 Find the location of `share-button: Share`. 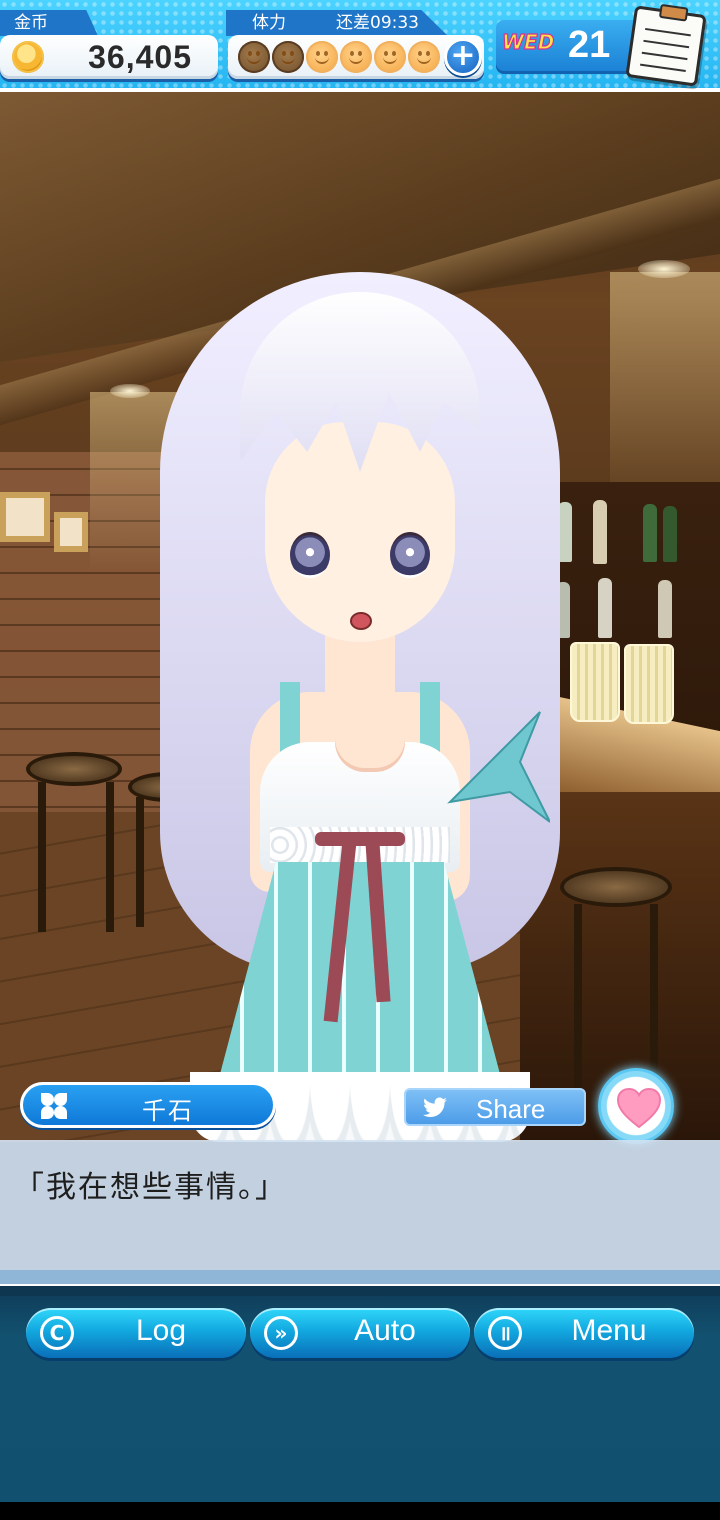

share-button: Share is located at coordinates (495, 1107).